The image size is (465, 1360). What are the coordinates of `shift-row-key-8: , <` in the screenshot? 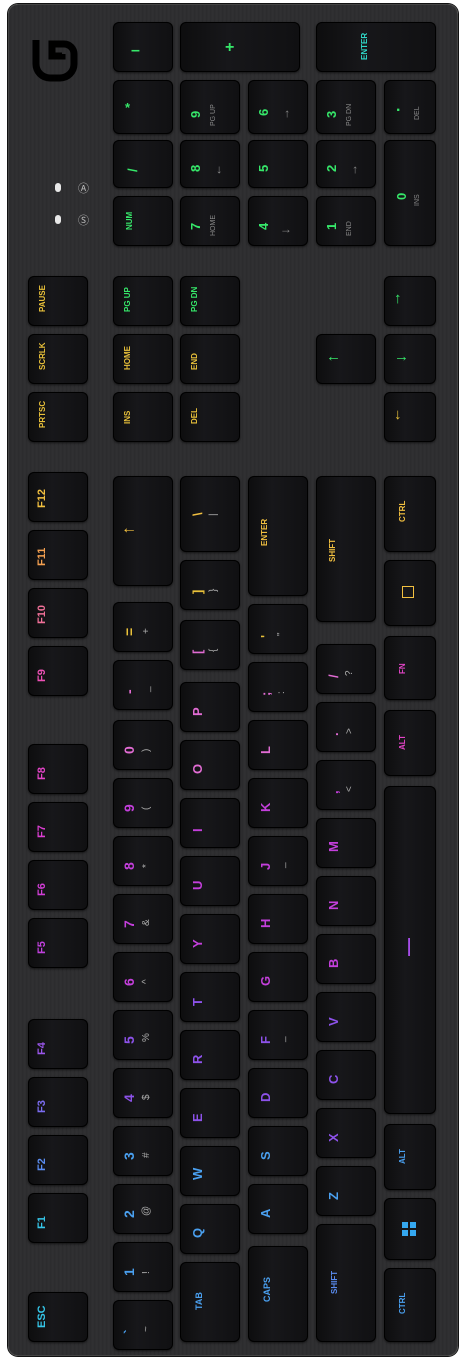 It's located at (346, 785).